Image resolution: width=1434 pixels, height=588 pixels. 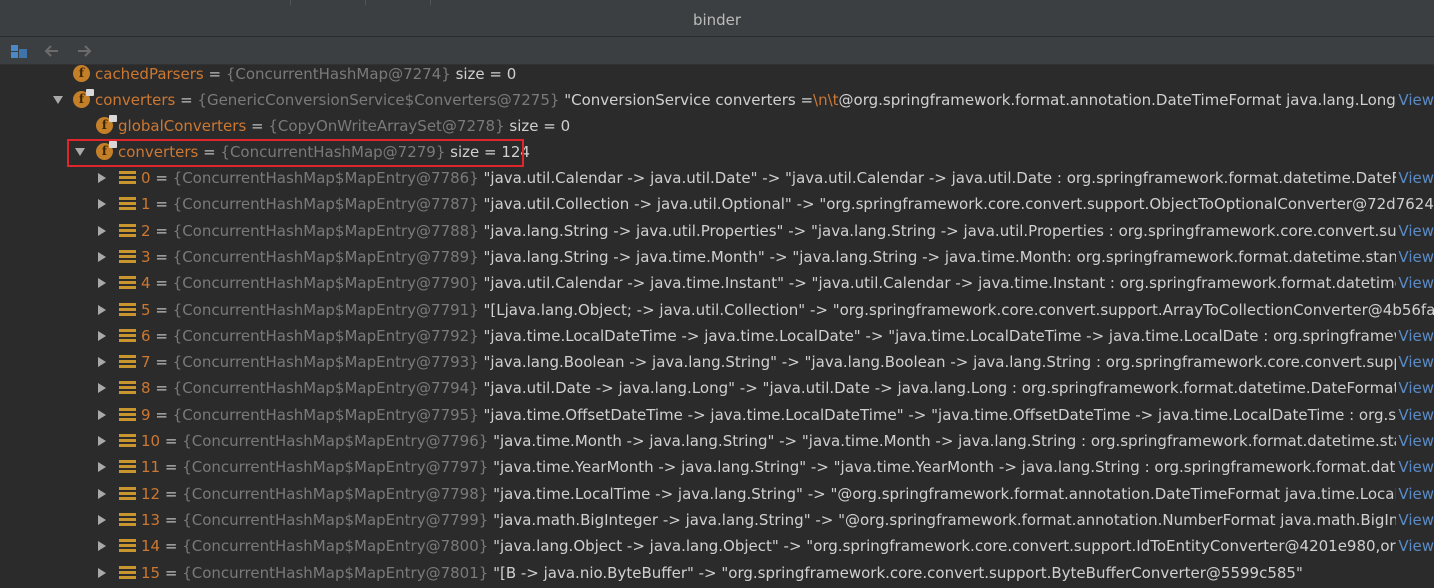 What do you see at coordinates (333, 152) in the screenshot?
I see `field-type: {ConcurrentHashMap@7279}` at bounding box center [333, 152].